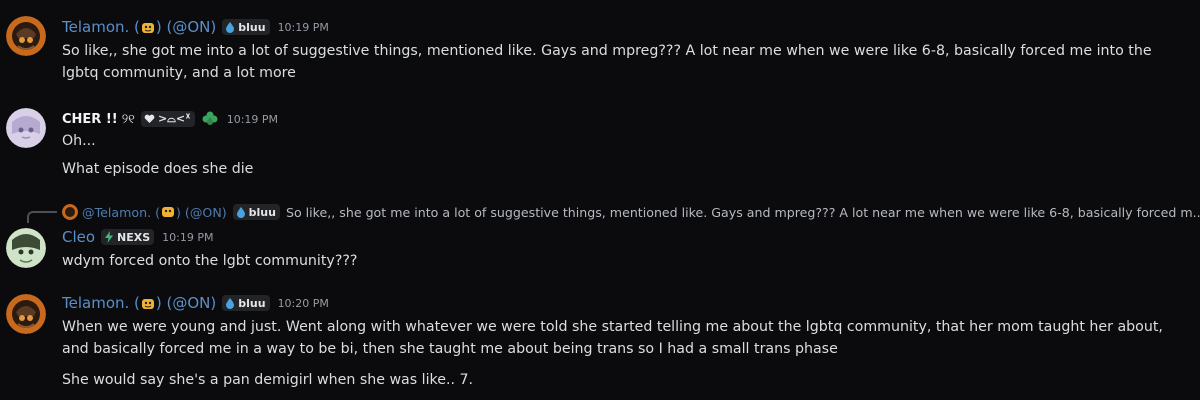 This screenshot has width=1200, height=400. Describe the element at coordinates (121, 212) in the screenshot. I see `reply-username: @Telamon. (` at that location.